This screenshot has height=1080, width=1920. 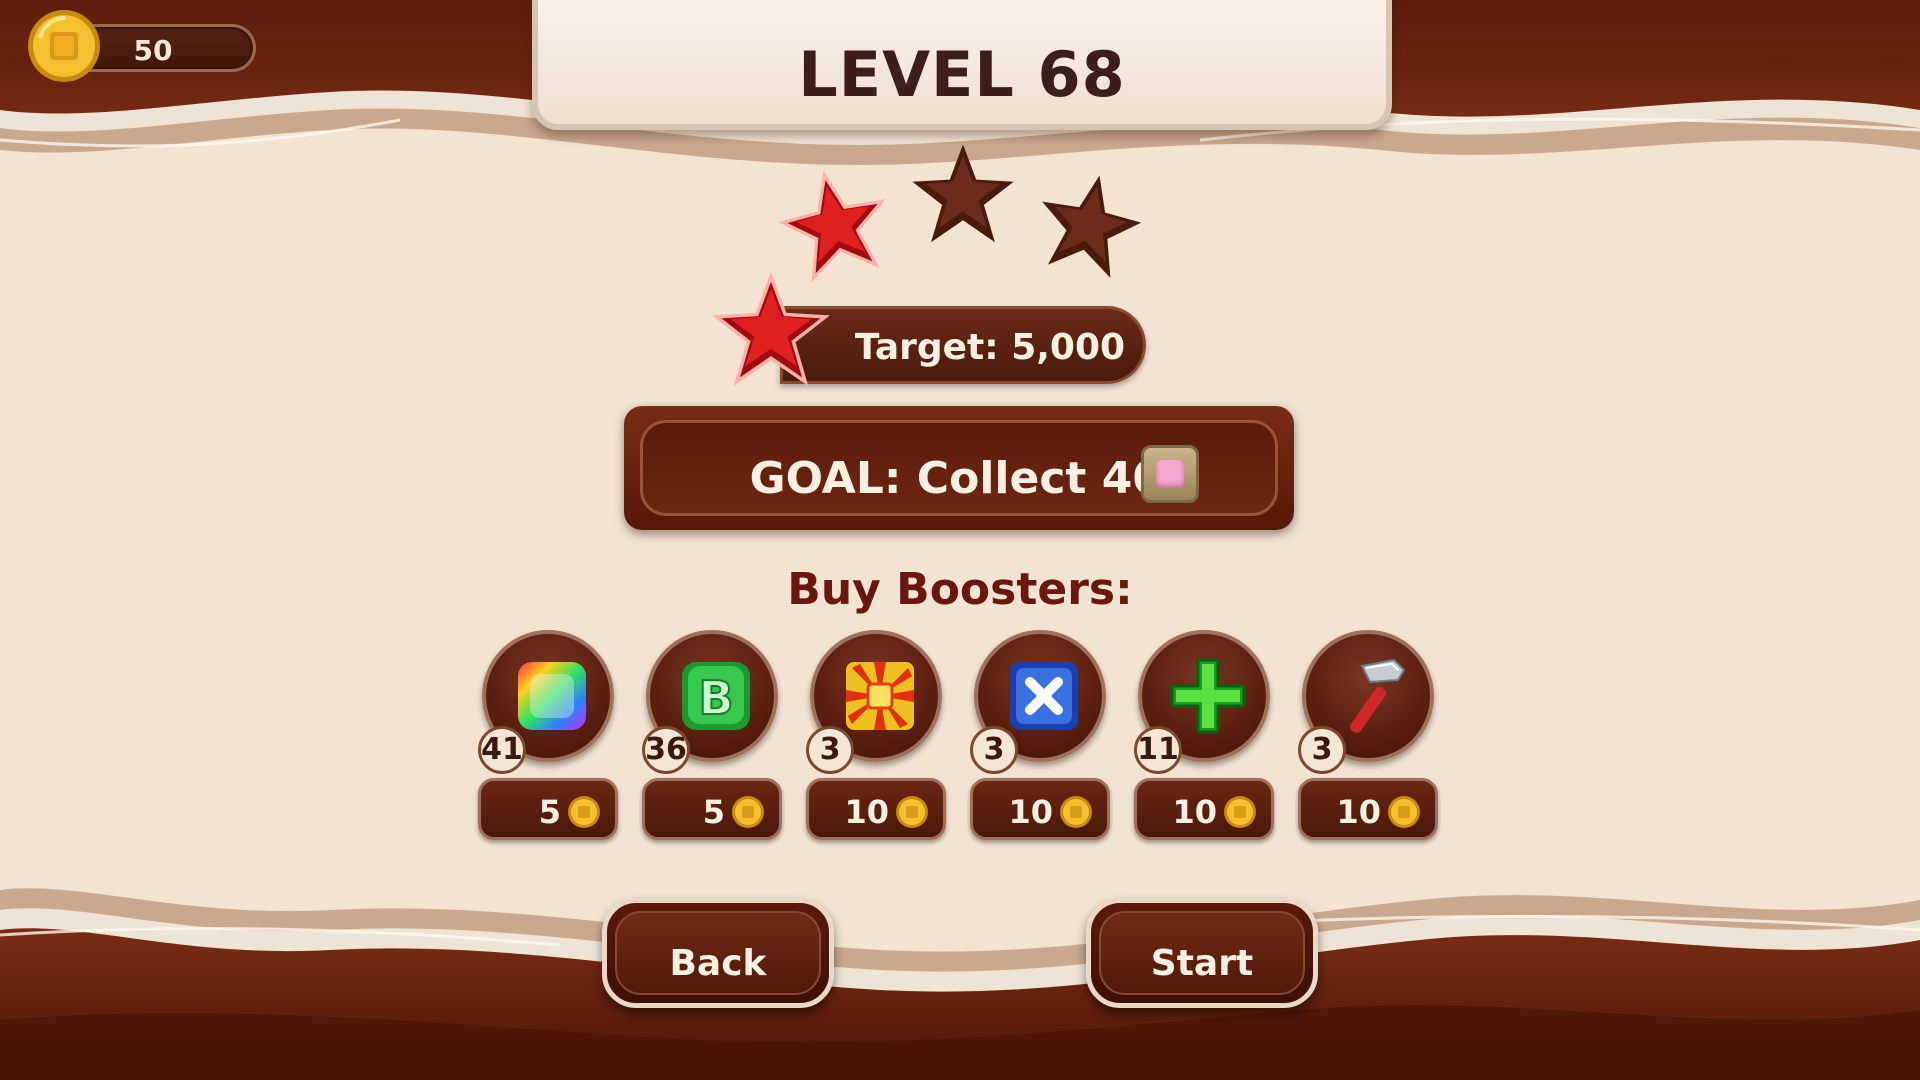 I want to click on target-score-bar: Target: 5,000, so click(x=963, y=345).